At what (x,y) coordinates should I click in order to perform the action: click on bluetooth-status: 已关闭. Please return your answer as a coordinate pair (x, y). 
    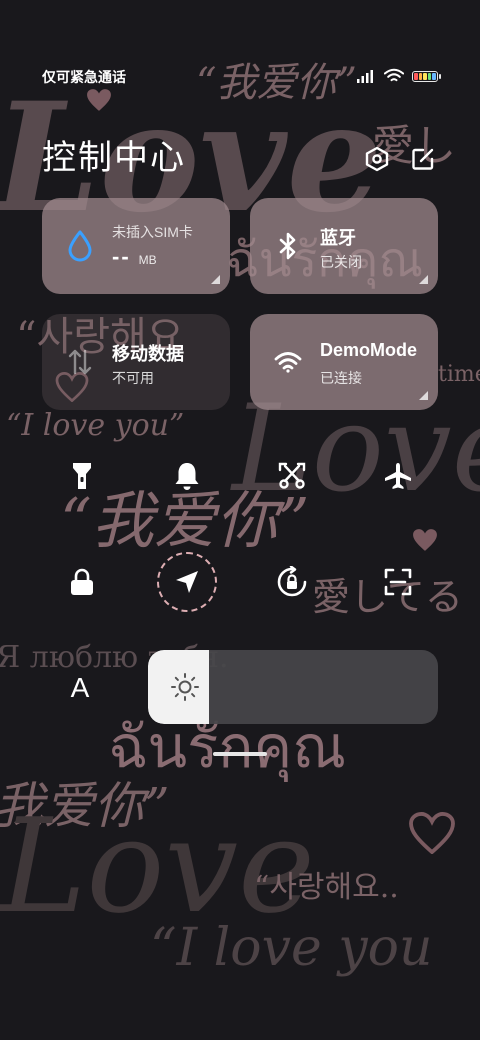
    Looking at the image, I should click on (341, 262).